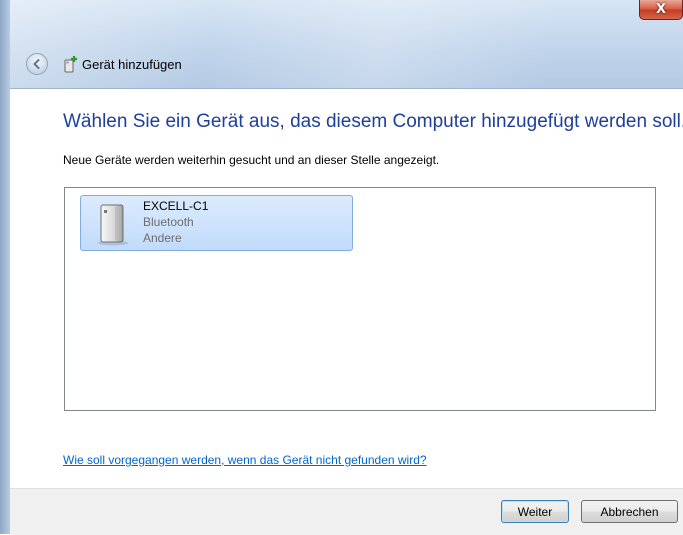  Describe the element at coordinates (132, 64) in the screenshot. I see `wizard-title: Gerät hinzufügen` at that location.